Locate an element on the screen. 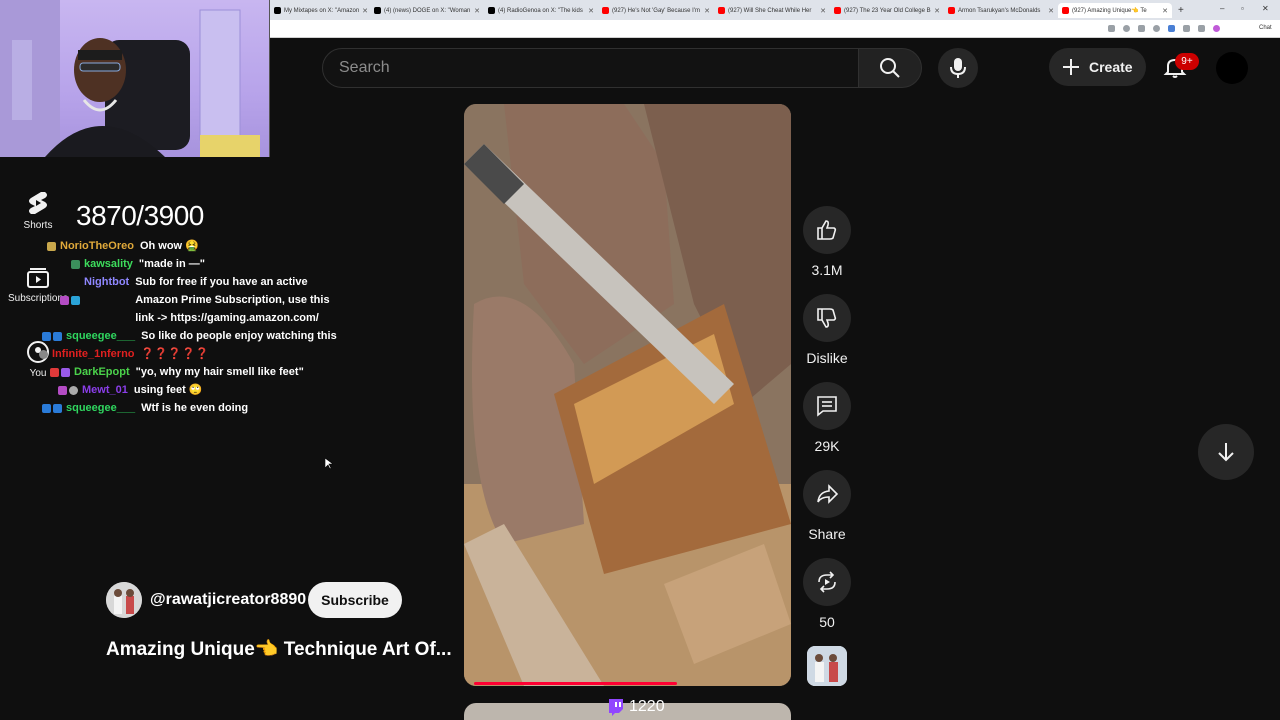  channel-name: @rawatjicreator8890 is located at coordinates (228, 600).